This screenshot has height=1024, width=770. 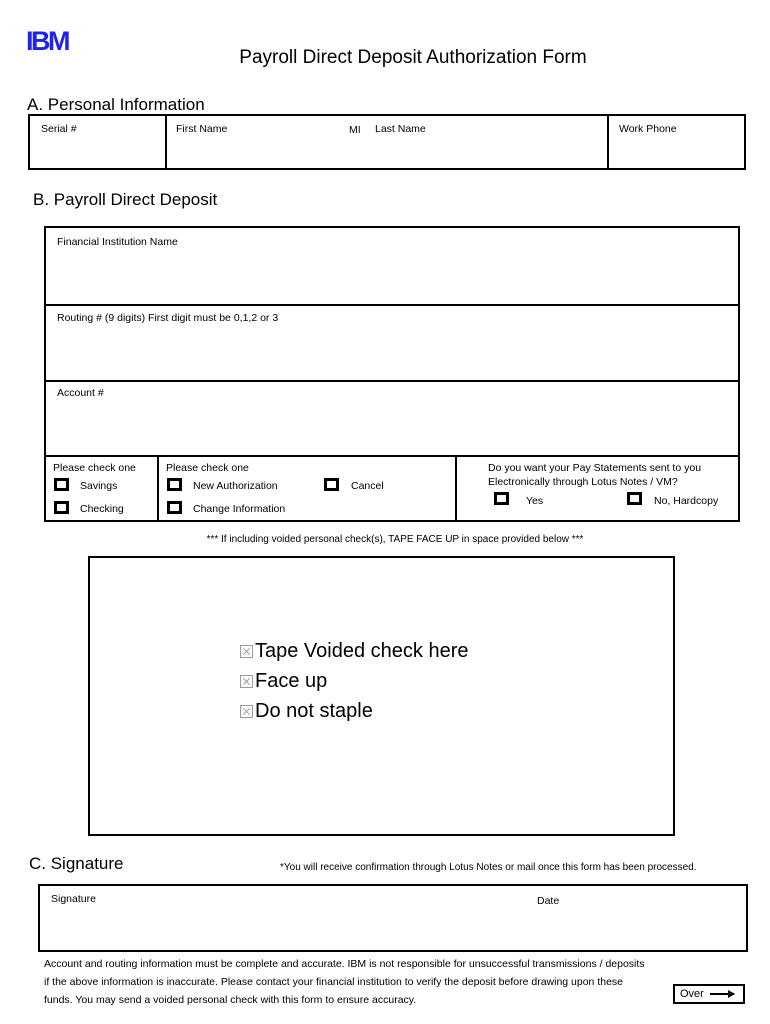 What do you see at coordinates (61, 484) in the screenshot?
I see `checkbox-savings` at bounding box center [61, 484].